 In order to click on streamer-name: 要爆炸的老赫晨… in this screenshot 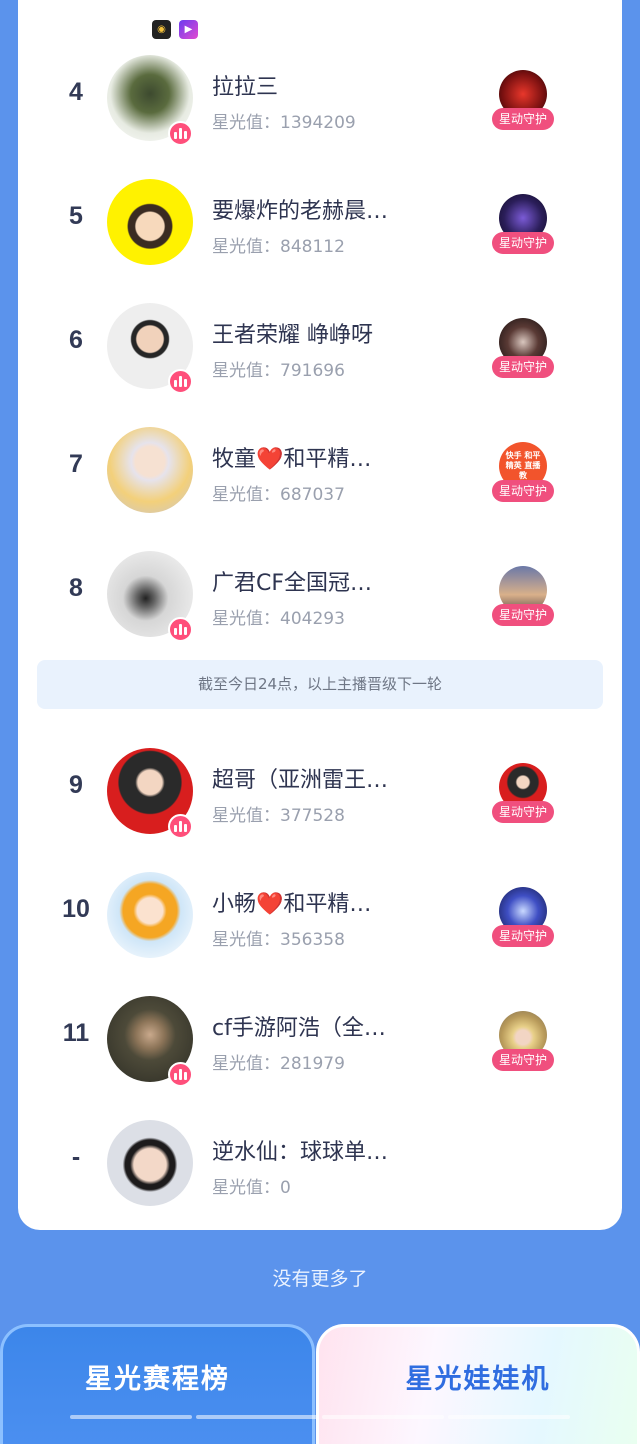, I will do `click(300, 211)`.